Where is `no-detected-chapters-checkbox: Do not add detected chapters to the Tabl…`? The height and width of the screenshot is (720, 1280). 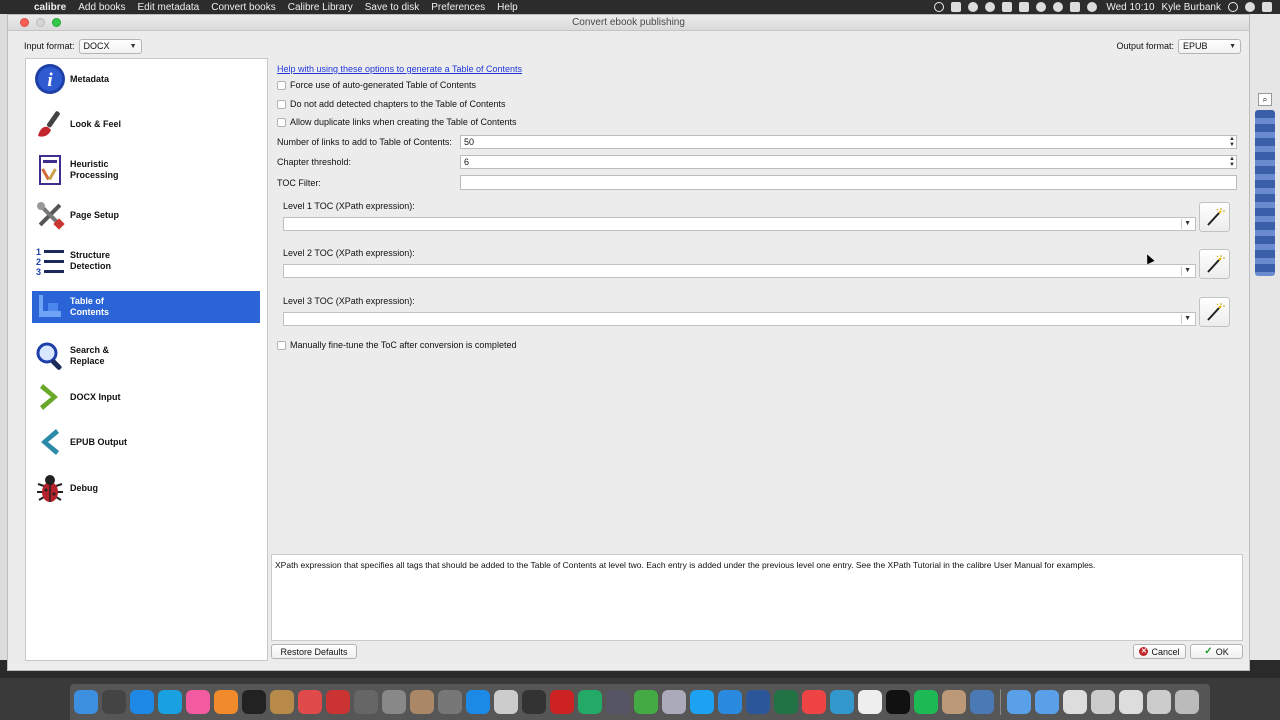 no-detected-chapters-checkbox: Do not add detected chapters to the Tabl… is located at coordinates (391, 104).